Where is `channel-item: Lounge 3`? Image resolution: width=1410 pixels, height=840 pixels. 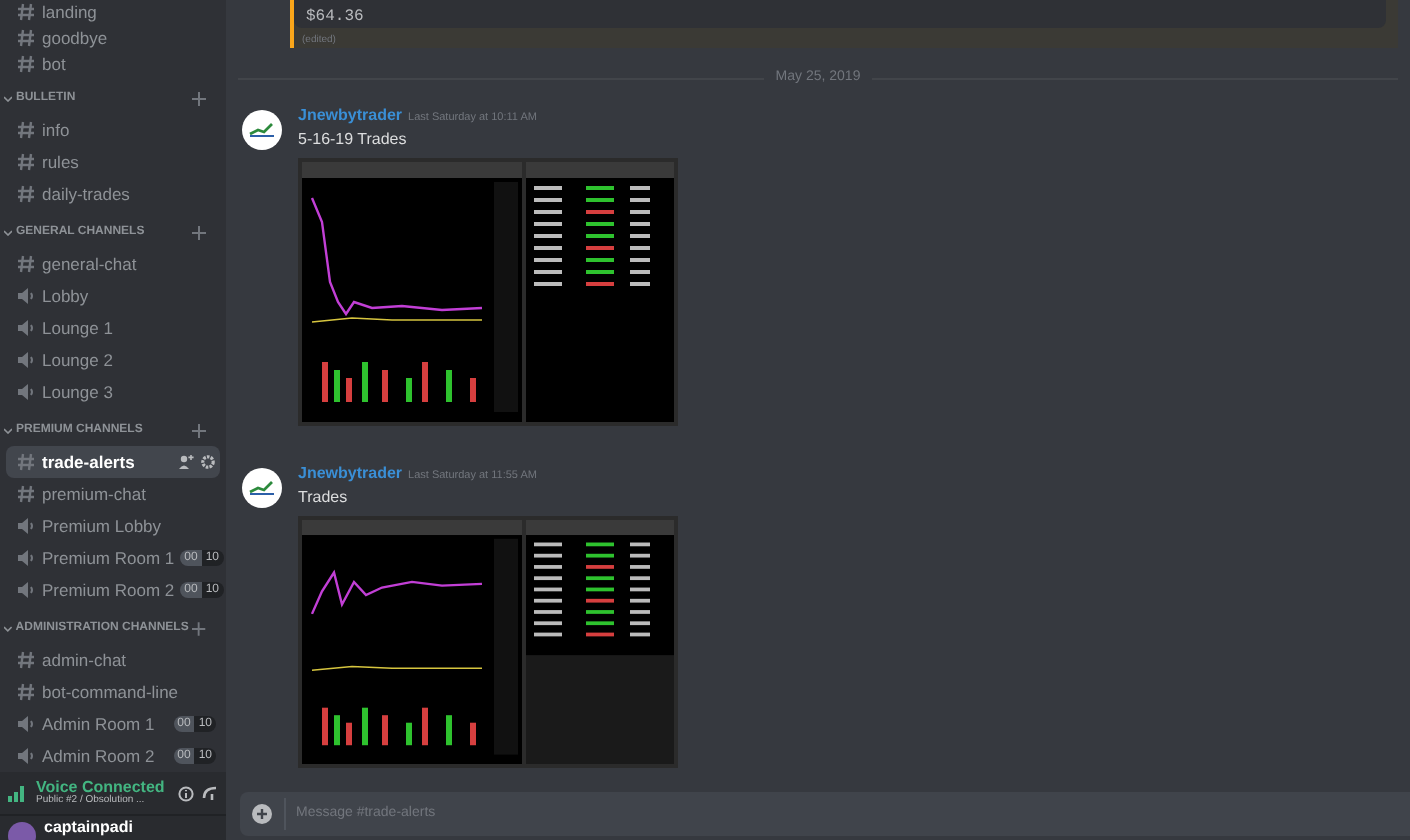 channel-item: Lounge 3 is located at coordinates (113, 392).